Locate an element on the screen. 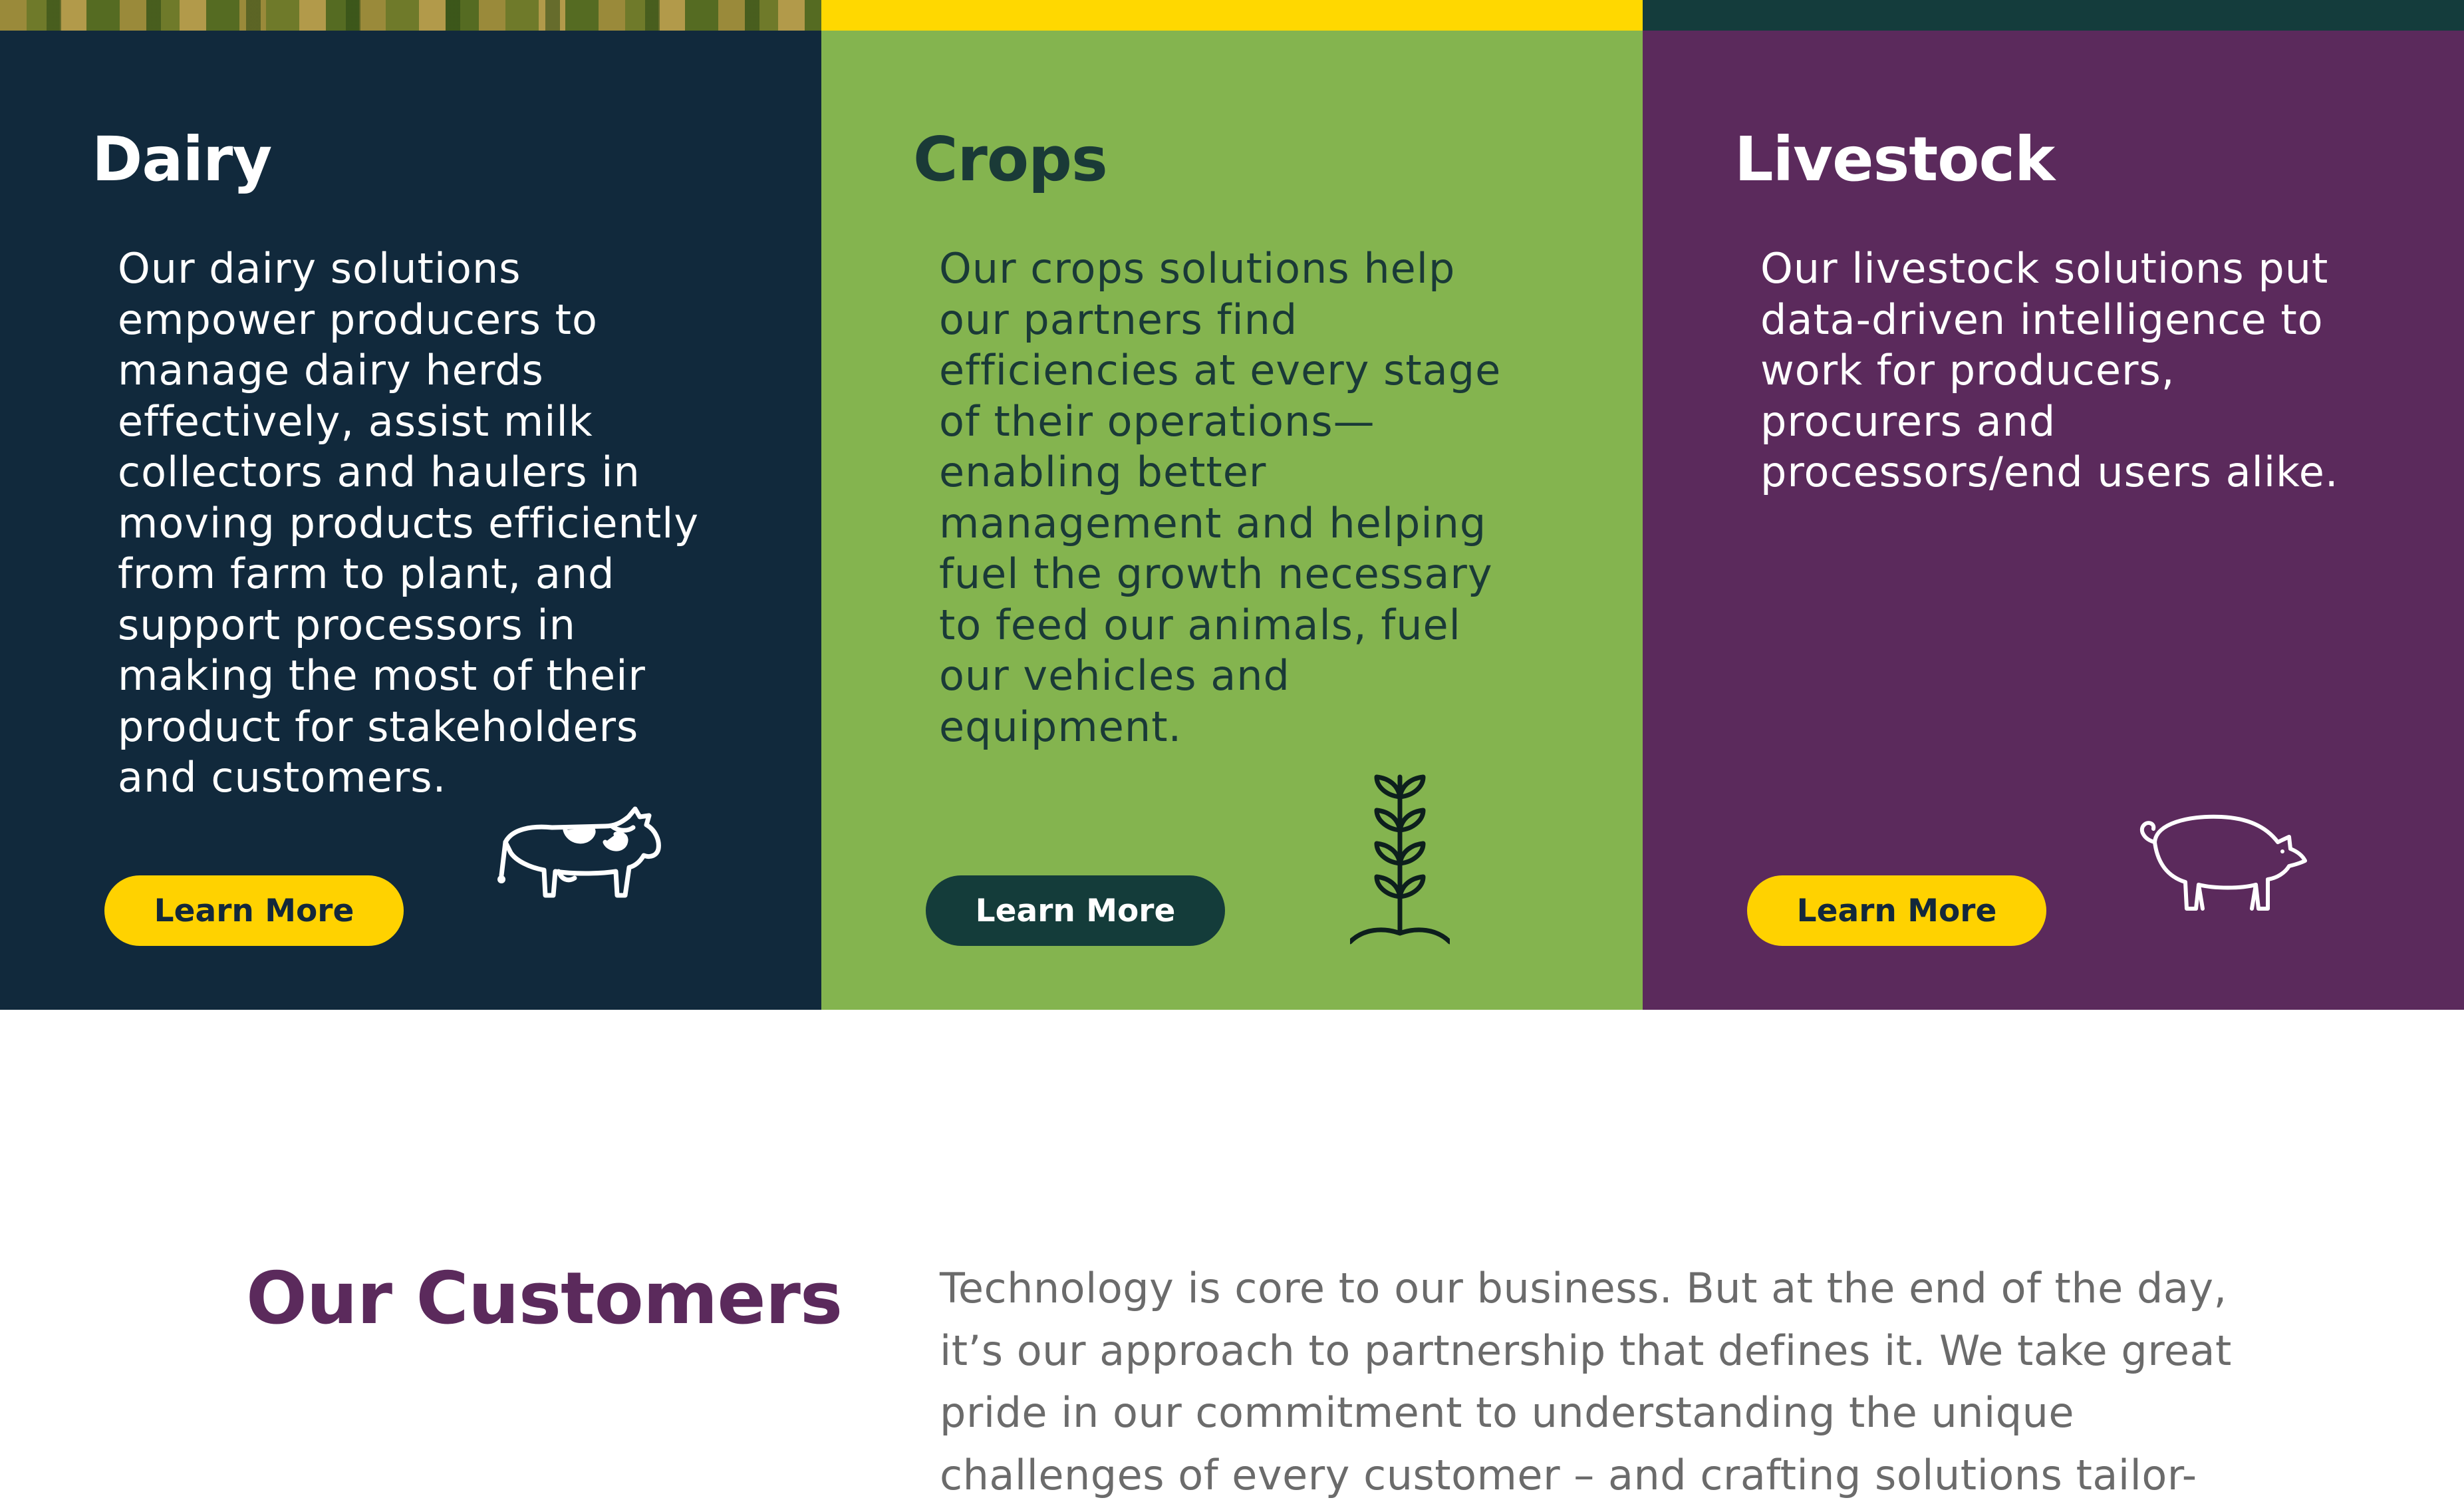 The width and height of the screenshot is (2464, 1506). crops-learn-more-button: Learn More is located at coordinates (1075, 910).